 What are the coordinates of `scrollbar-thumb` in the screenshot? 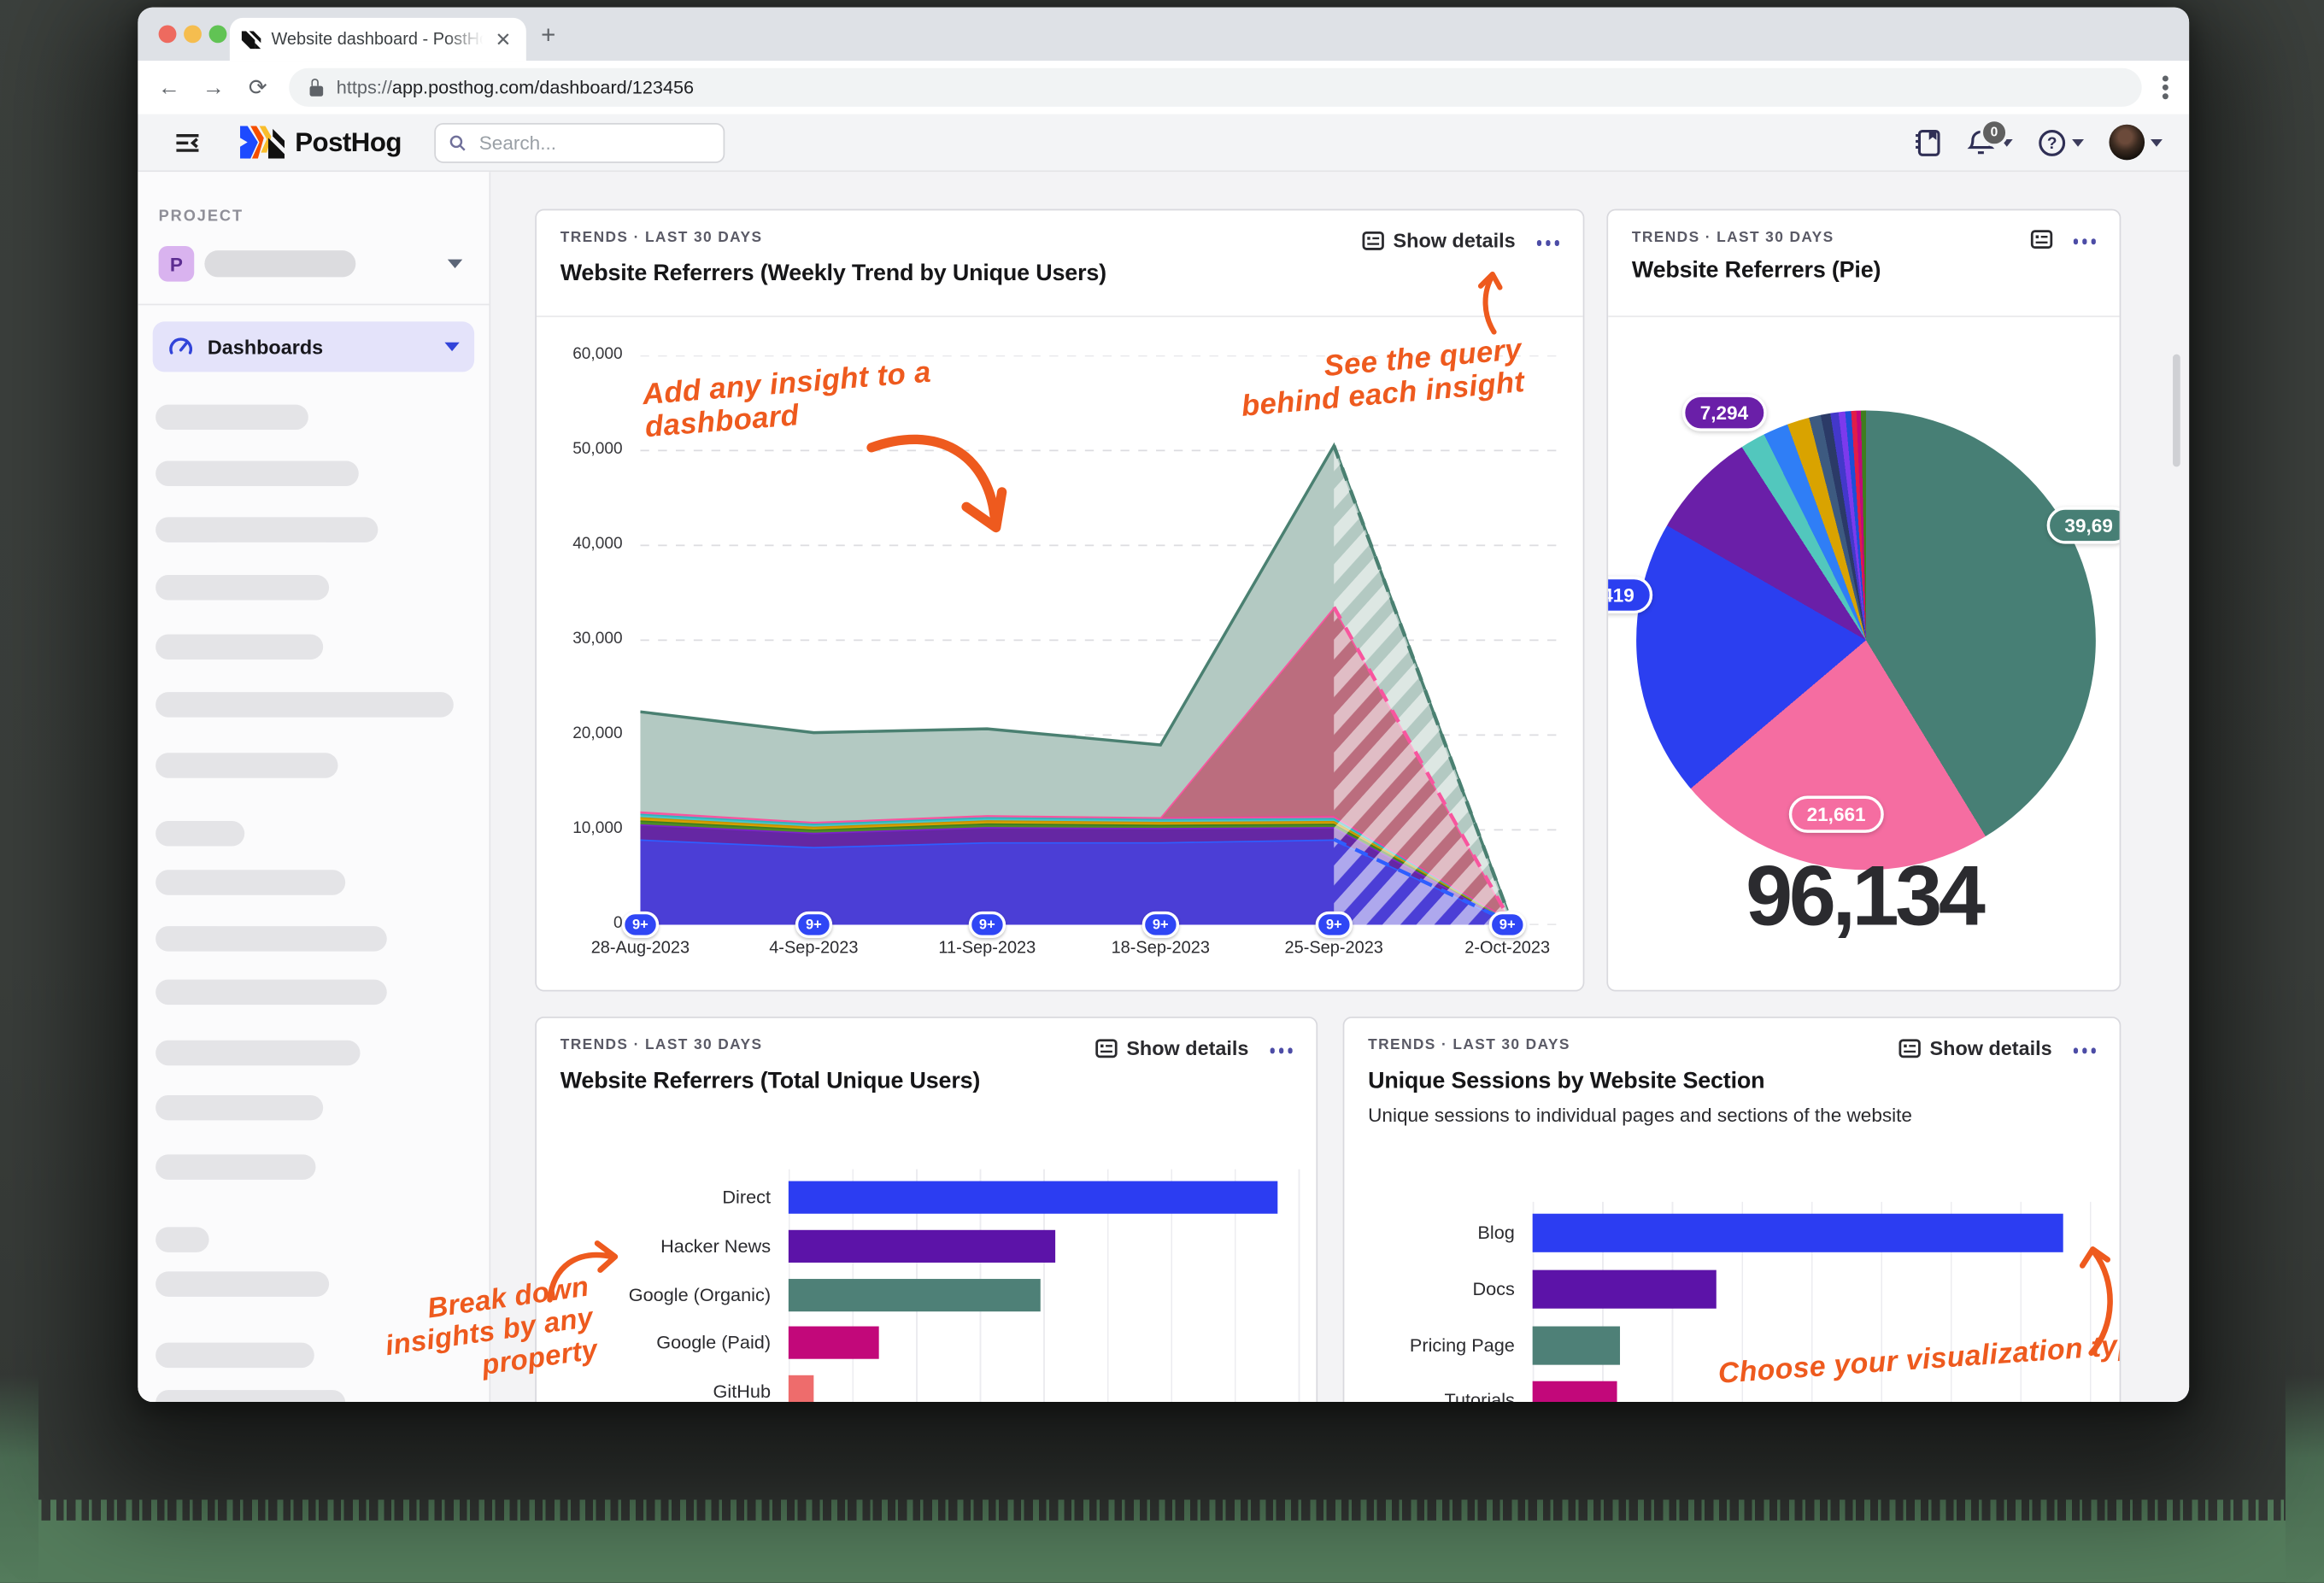 It's located at (2176, 410).